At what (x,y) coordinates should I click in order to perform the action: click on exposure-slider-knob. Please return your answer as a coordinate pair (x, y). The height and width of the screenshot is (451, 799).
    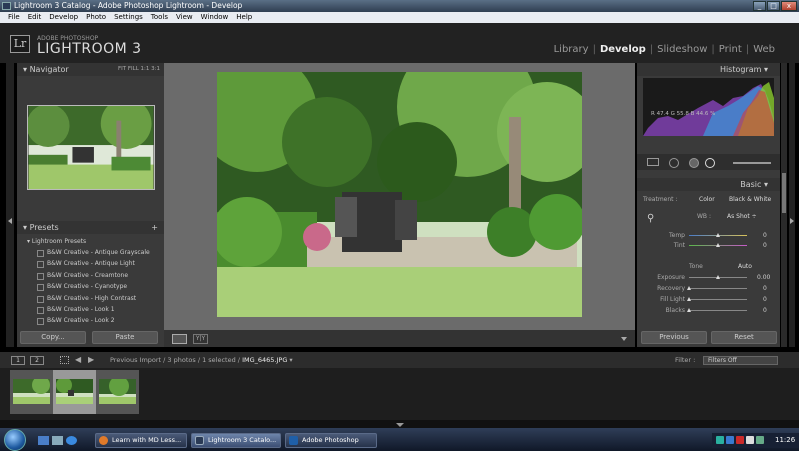
    Looking at the image, I should click on (718, 277).